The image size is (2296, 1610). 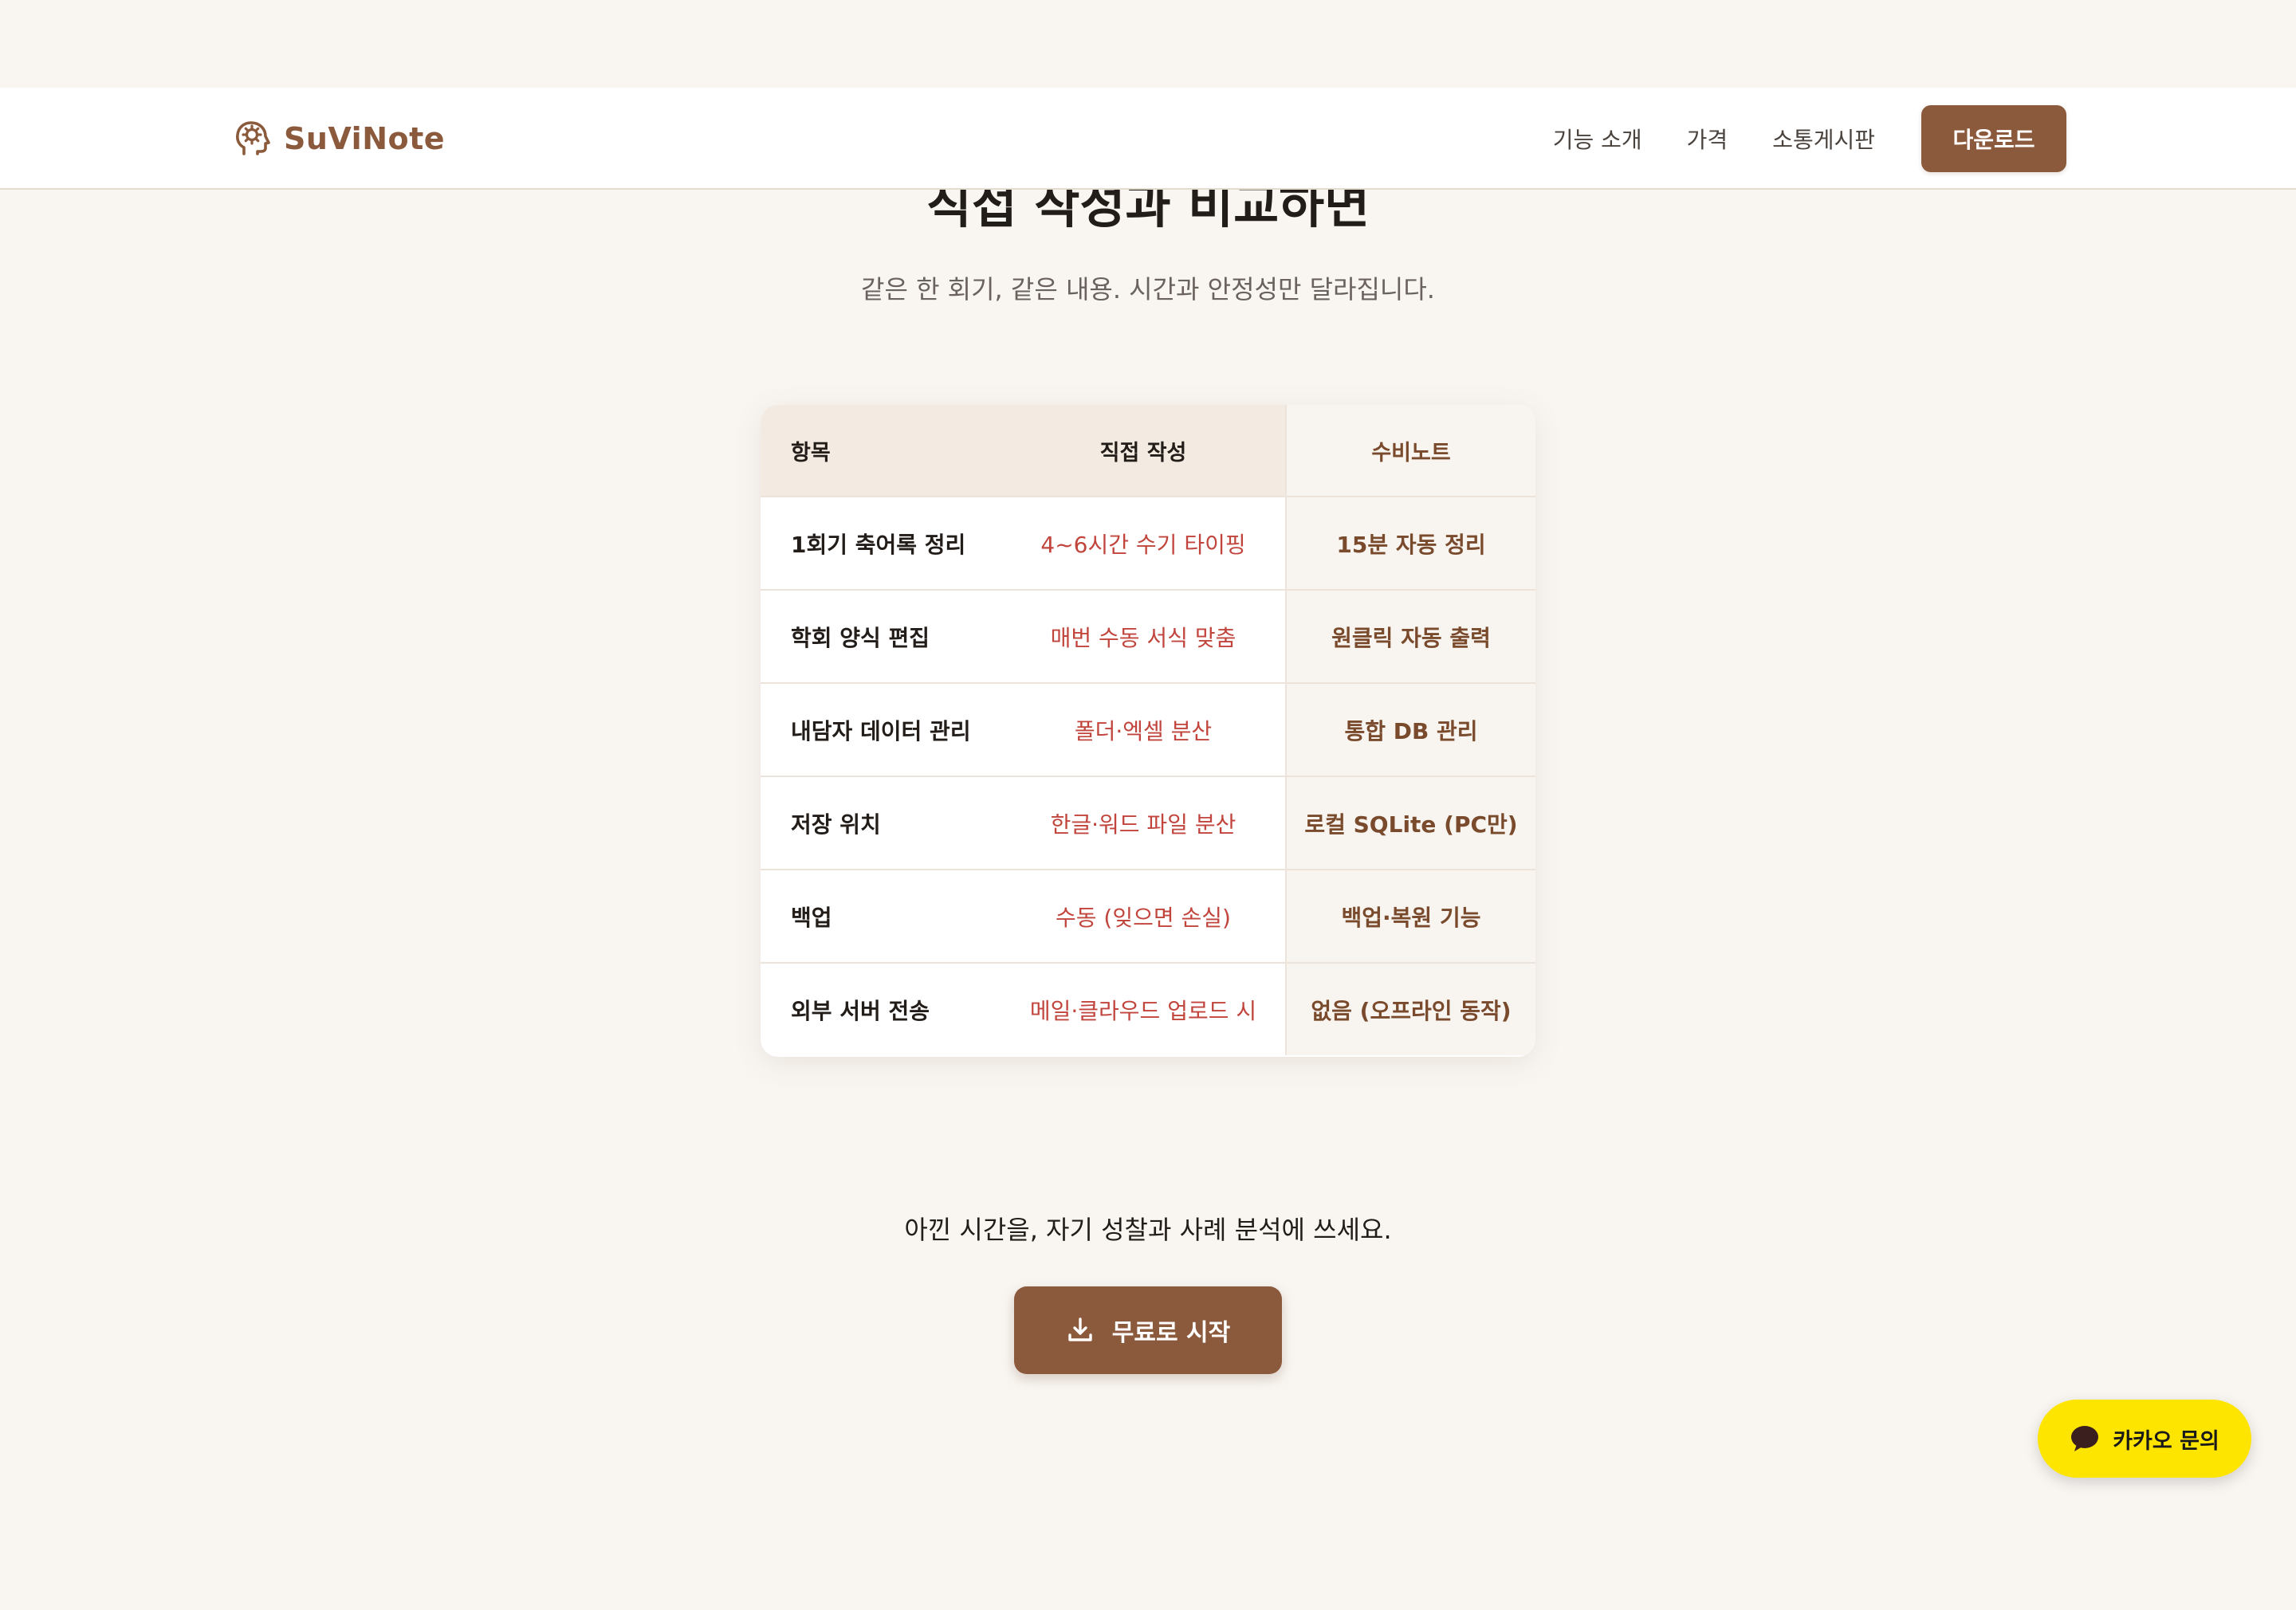 What do you see at coordinates (1410, 823) in the screenshot?
I see `row-suvinote: 로컬 SQLite (PC만)` at bounding box center [1410, 823].